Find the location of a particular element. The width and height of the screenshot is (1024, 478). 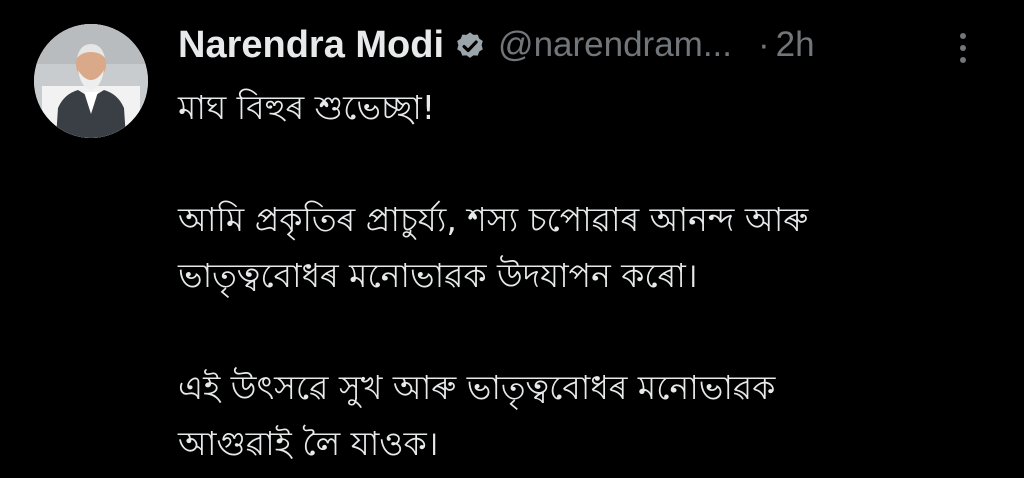

tweet-text-line: আগুৱাই লৈ যাওক। is located at coordinates (308, 443).